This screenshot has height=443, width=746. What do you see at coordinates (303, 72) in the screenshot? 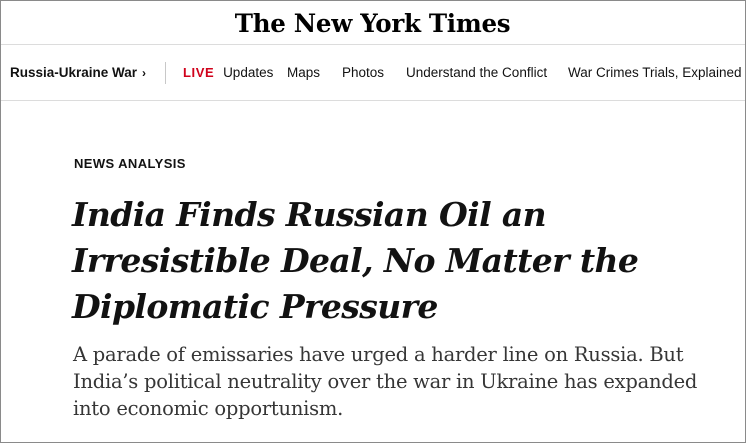
I see `nav-item-maps: Maps` at bounding box center [303, 72].